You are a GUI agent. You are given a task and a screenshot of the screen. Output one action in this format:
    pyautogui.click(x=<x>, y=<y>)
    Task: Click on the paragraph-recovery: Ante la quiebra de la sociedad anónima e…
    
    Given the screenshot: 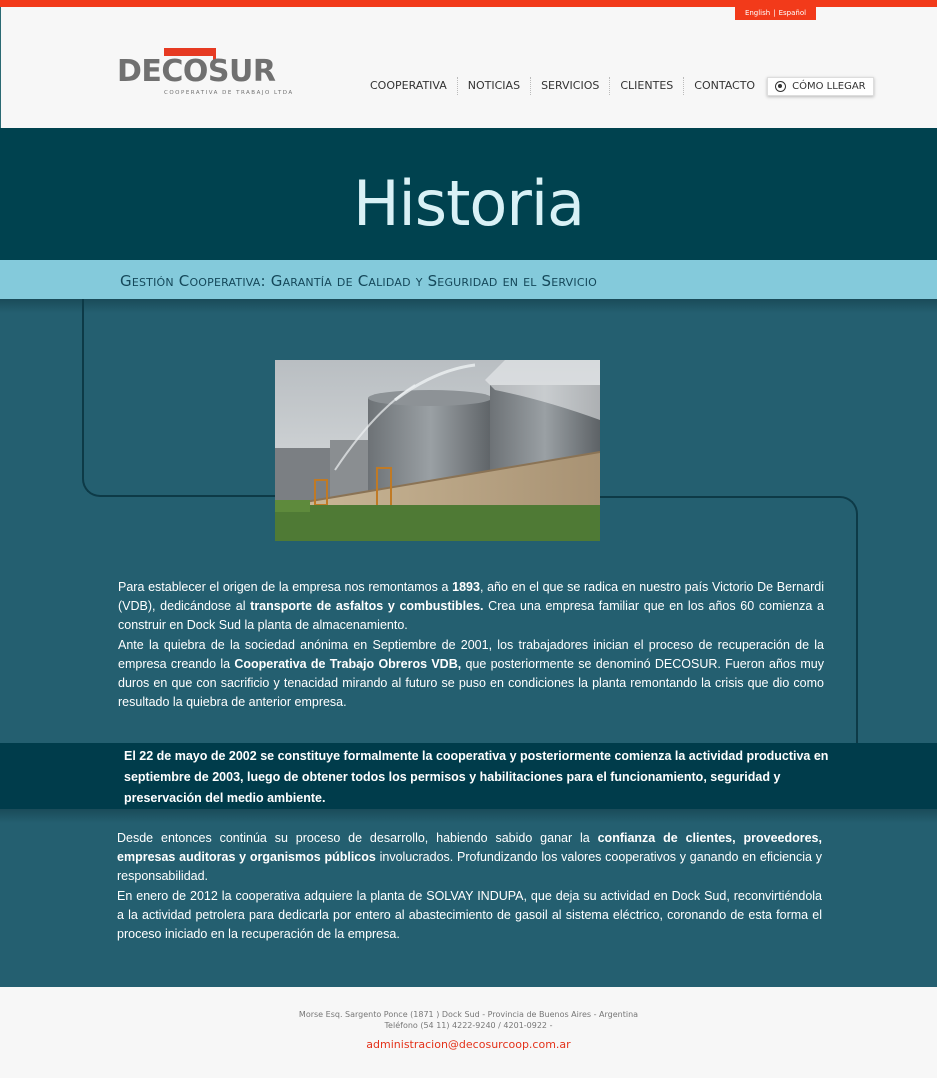 What is the action you would take?
    pyautogui.click(x=471, y=674)
    